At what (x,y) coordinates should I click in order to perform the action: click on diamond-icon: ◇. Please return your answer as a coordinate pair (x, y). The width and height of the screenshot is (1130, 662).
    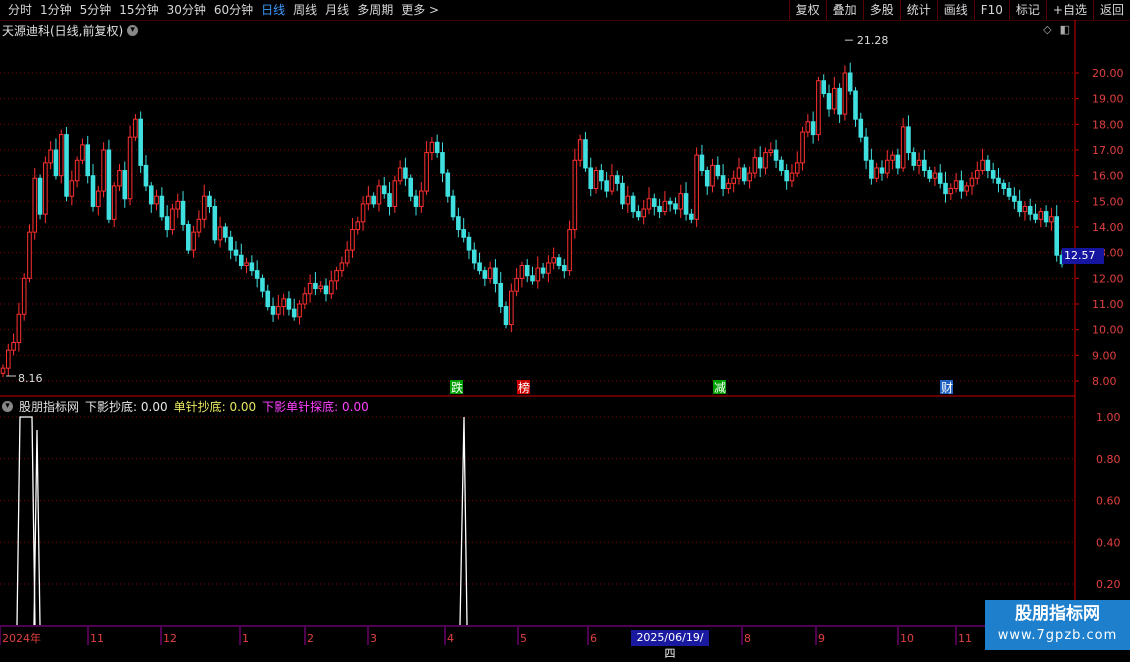
    Looking at the image, I should click on (1047, 29).